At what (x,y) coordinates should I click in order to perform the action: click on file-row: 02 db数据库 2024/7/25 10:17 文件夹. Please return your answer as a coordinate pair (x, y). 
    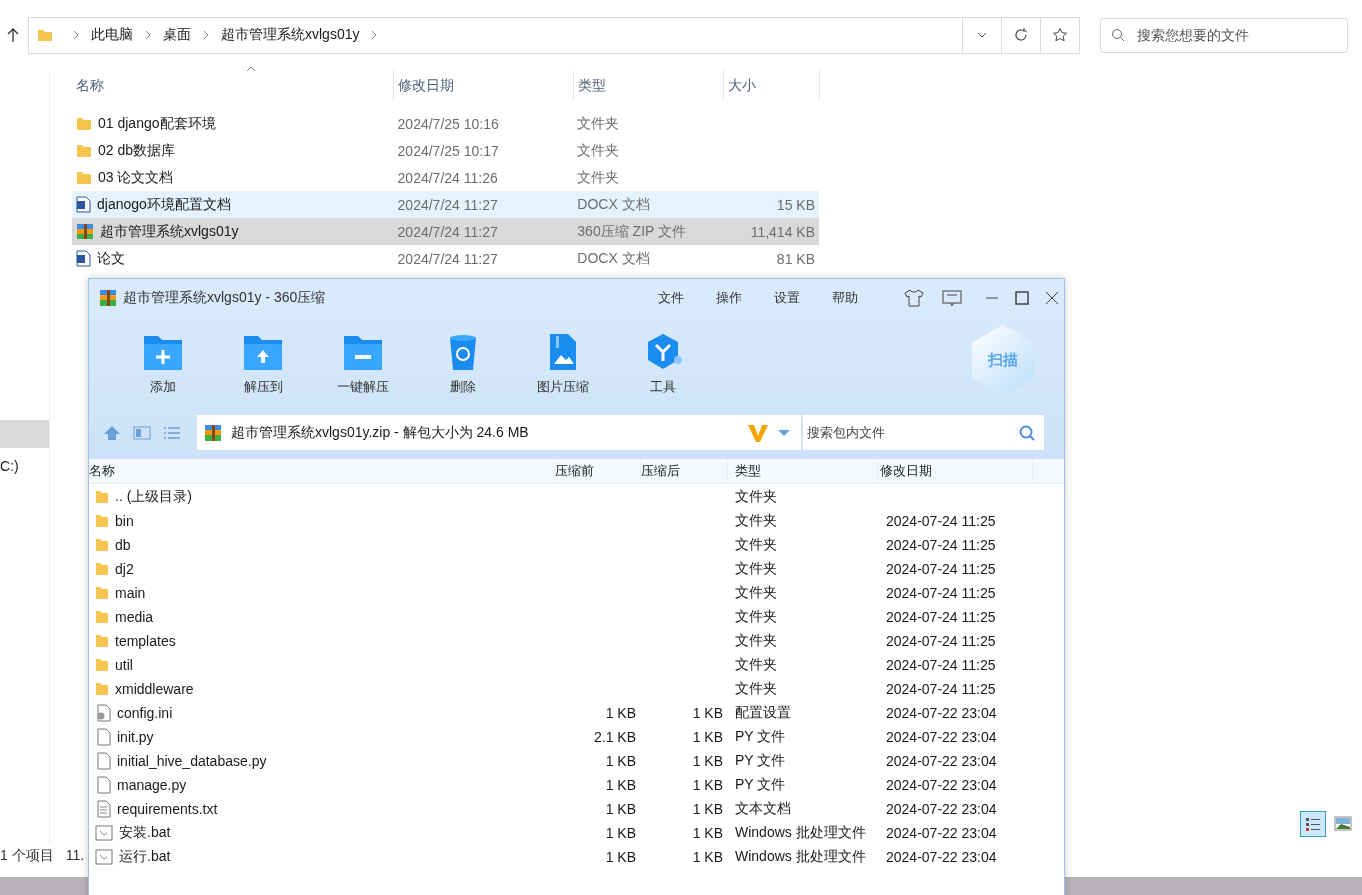
    Looking at the image, I should click on (445, 150).